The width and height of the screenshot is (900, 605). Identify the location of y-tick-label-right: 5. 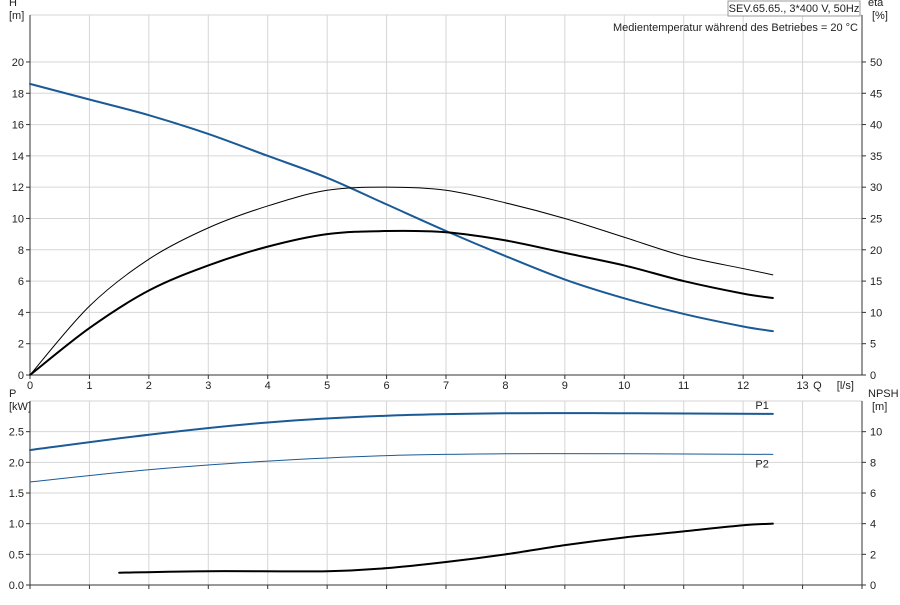
(873, 345).